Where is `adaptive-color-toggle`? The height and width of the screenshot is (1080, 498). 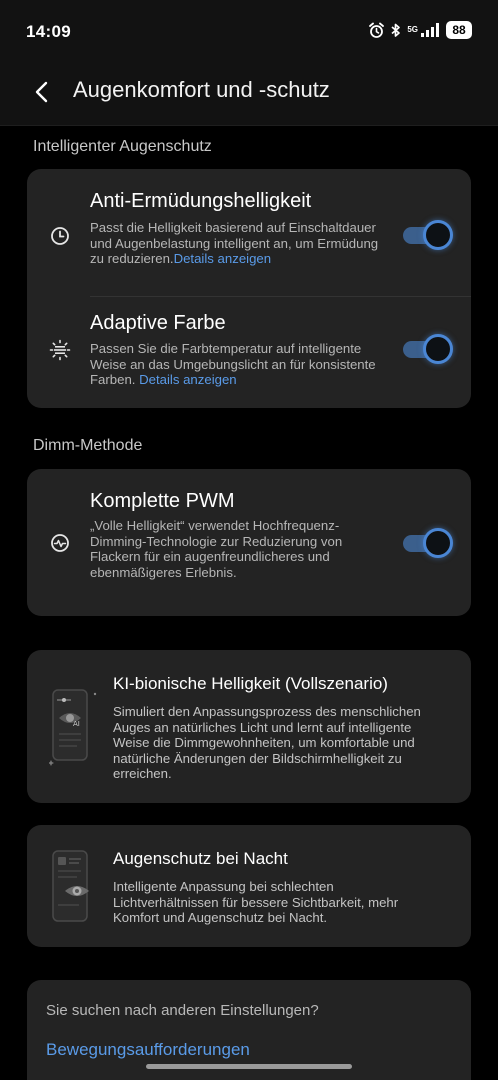 adaptive-color-toggle is located at coordinates (426, 349).